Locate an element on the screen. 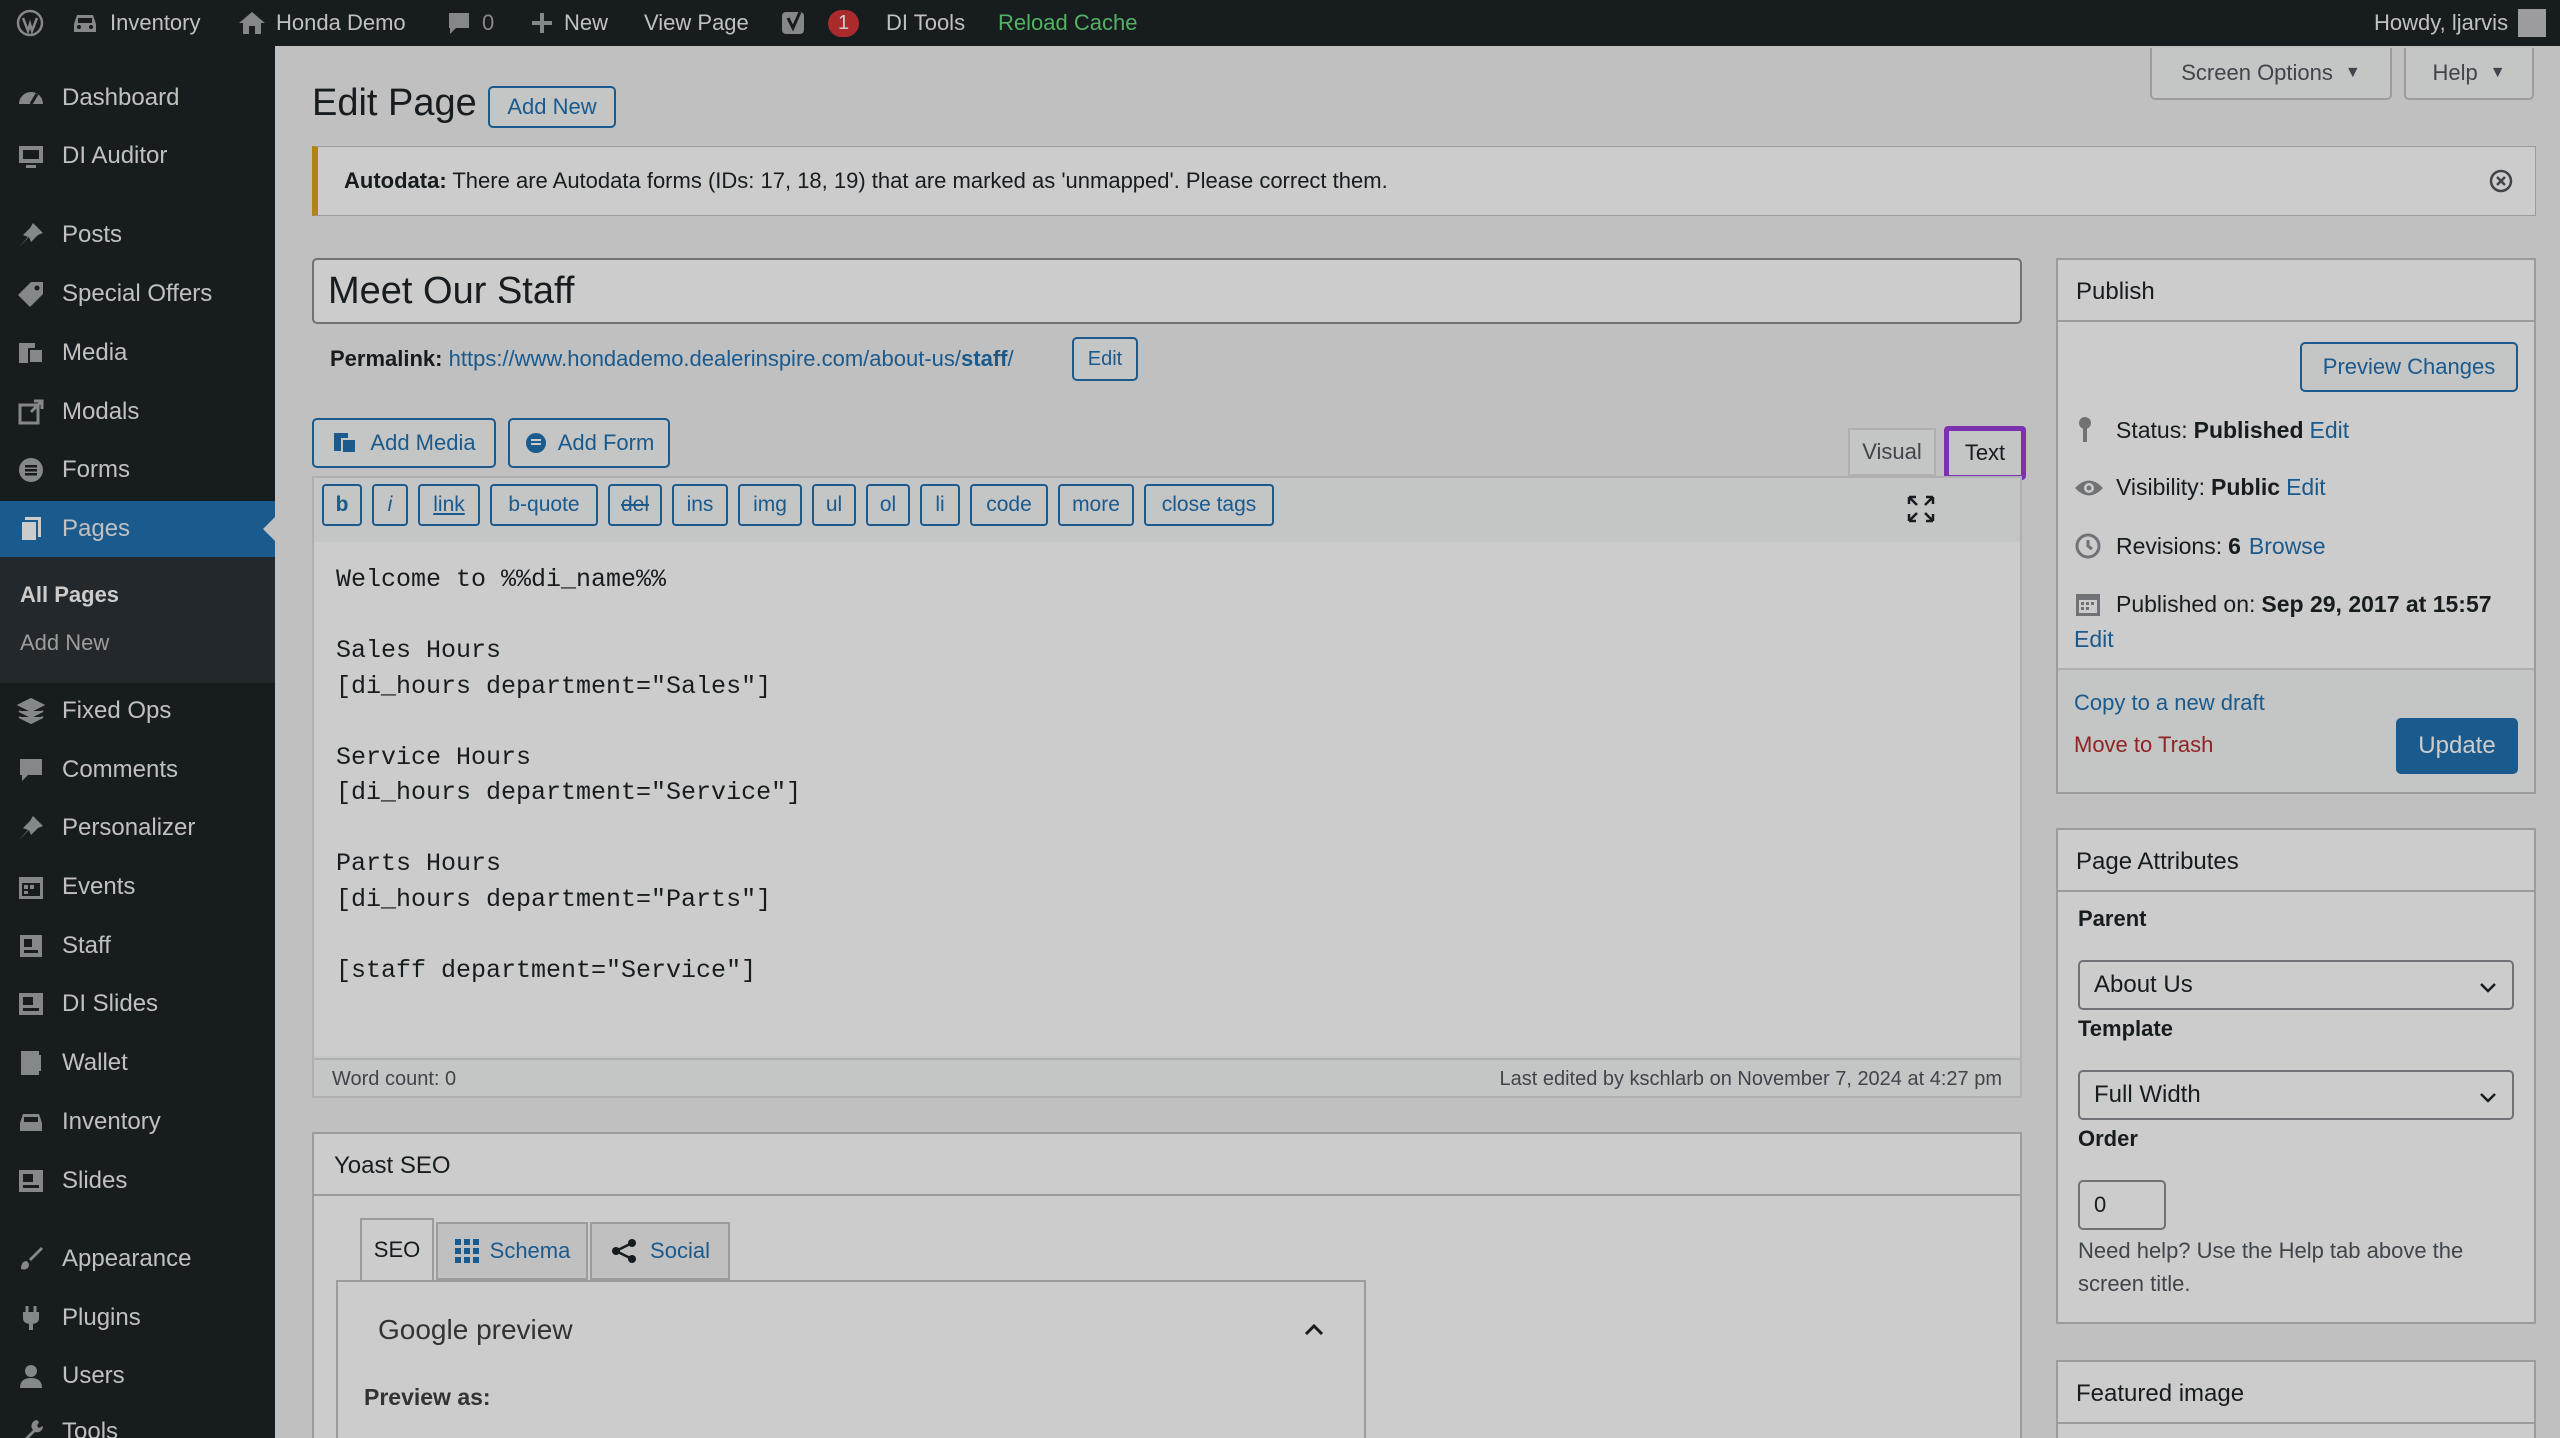 This screenshot has width=2560, height=1438. yoast-tab-seo: SEO is located at coordinates (397, 1249).